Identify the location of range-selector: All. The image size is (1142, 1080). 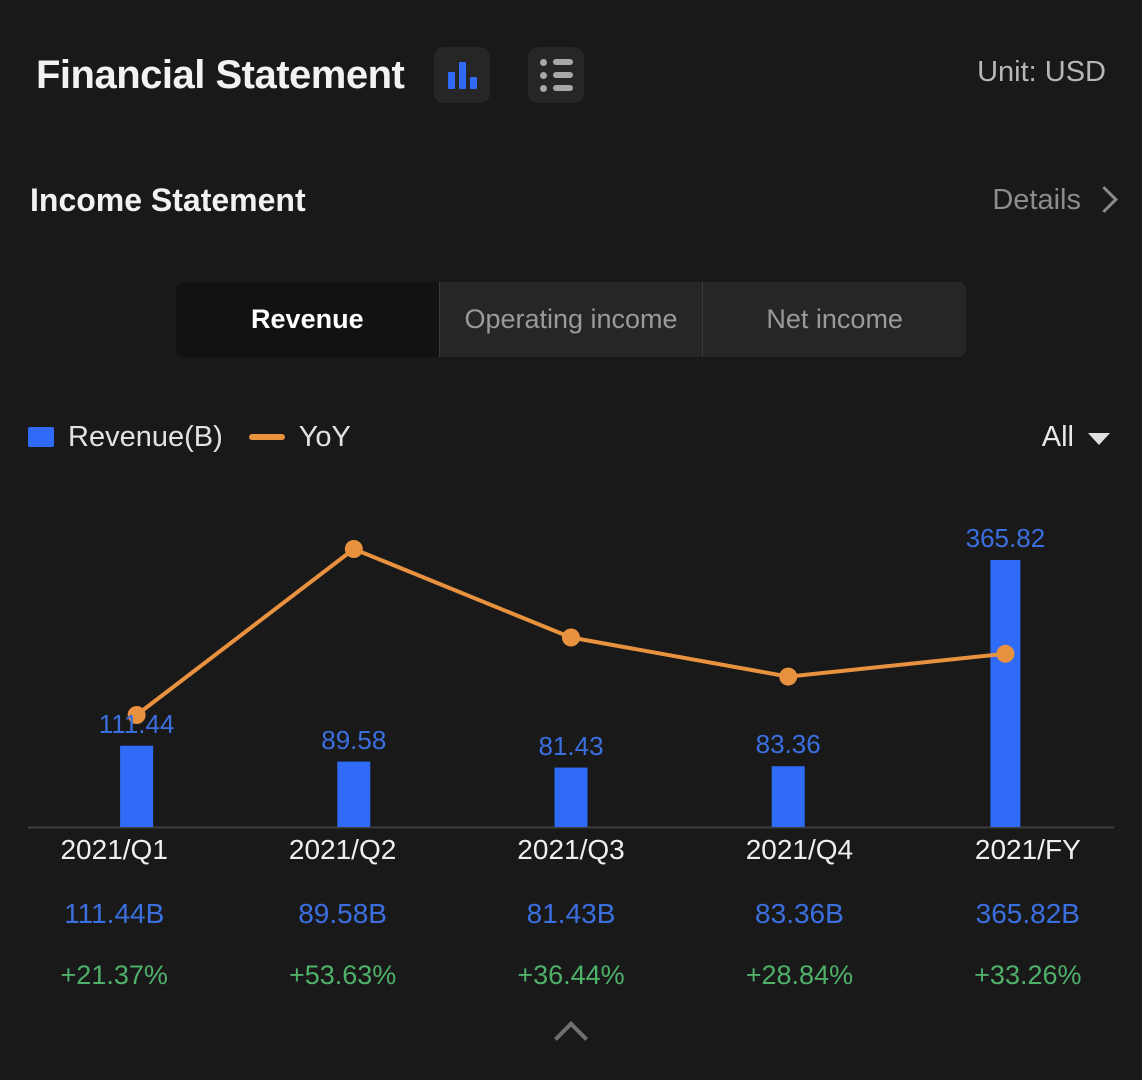
(1076, 437).